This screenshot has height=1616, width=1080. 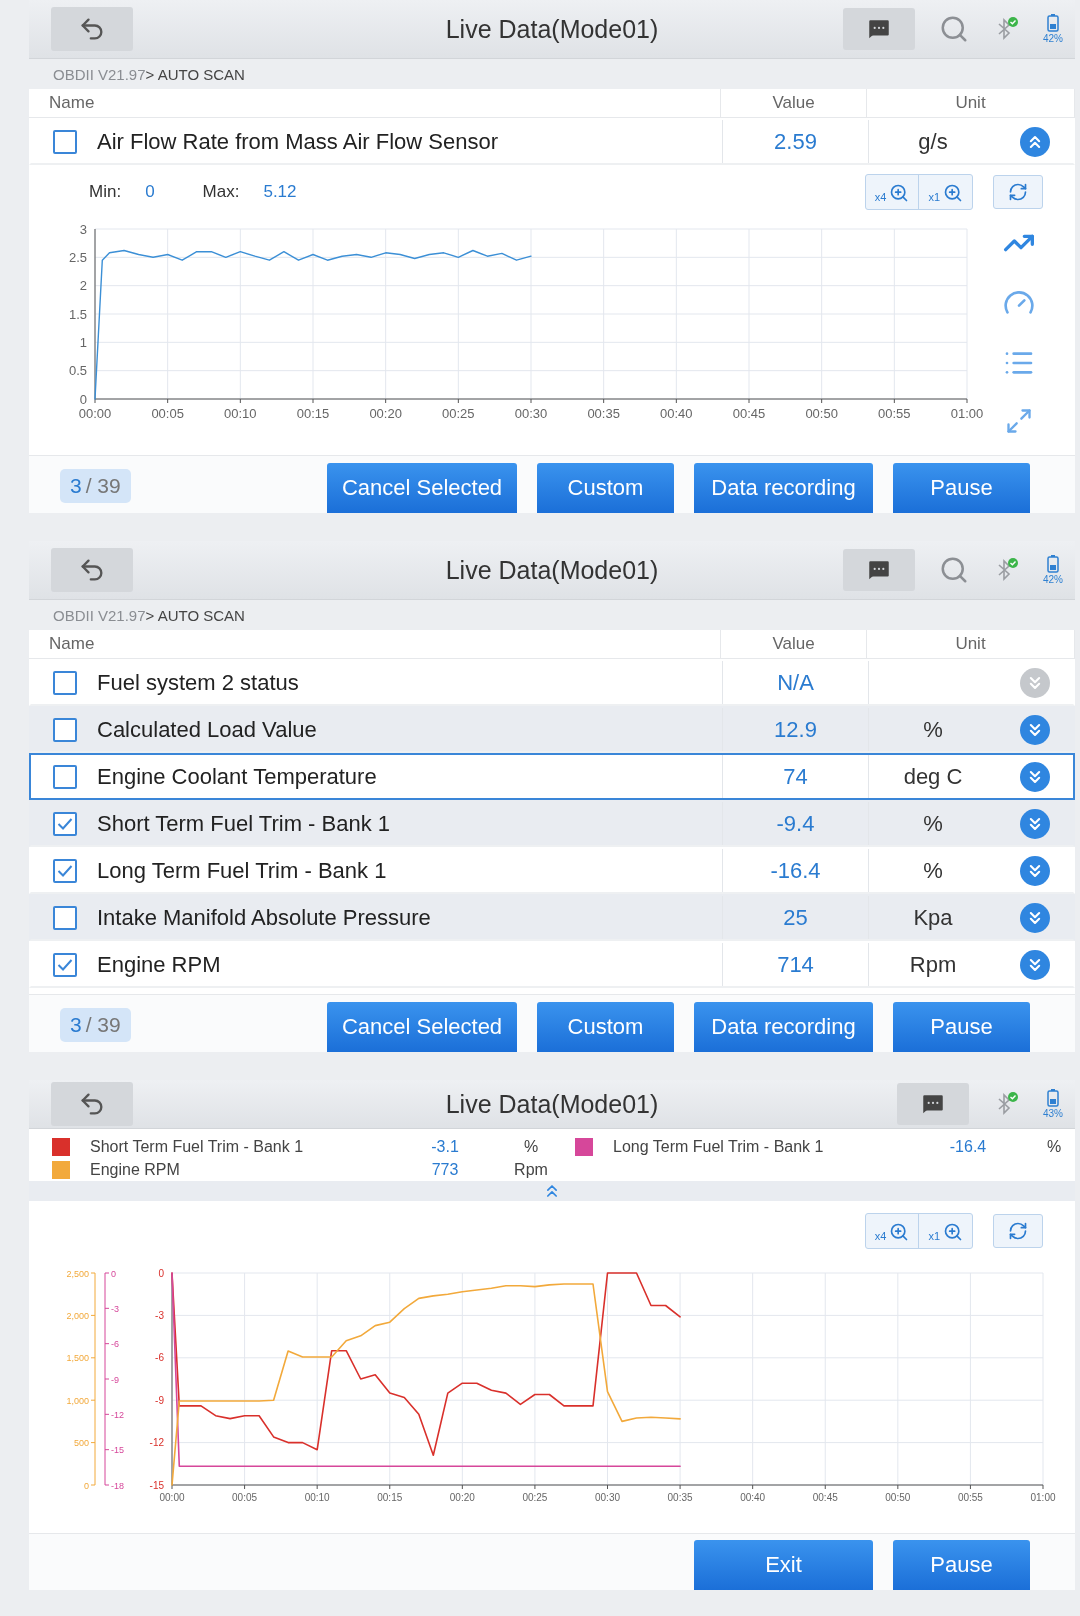 What do you see at coordinates (552, 917) in the screenshot?
I see `data-row: Intake Manifold Absolute Pressure 25 Kpa` at bounding box center [552, 917].